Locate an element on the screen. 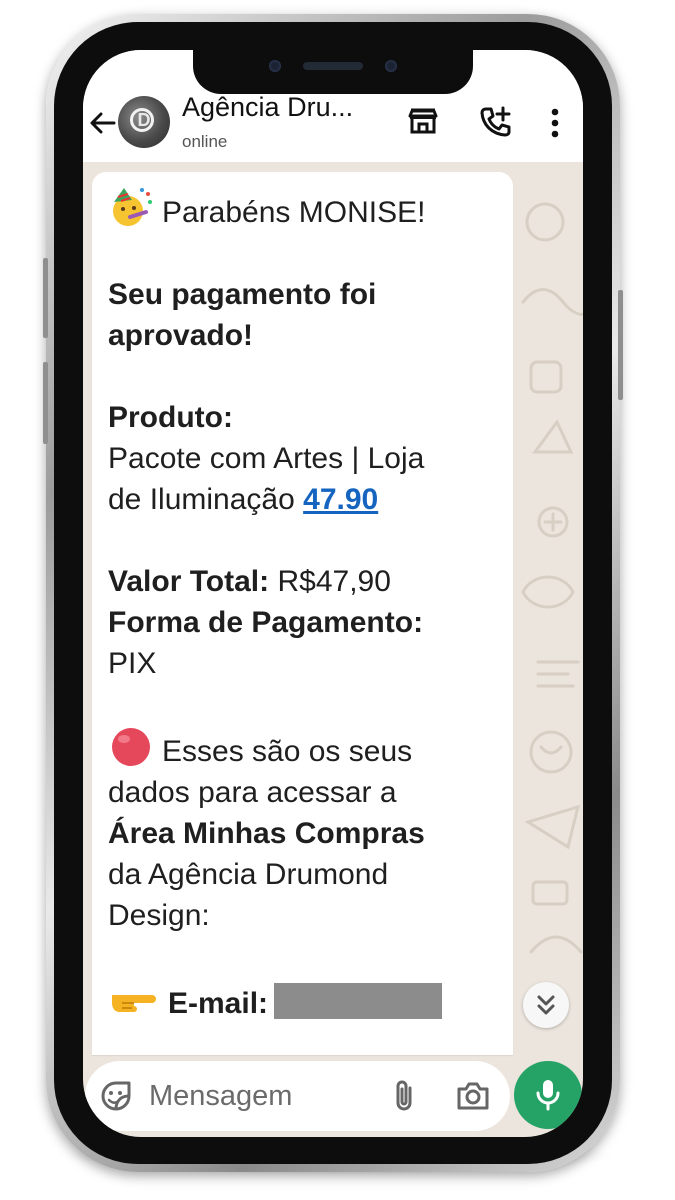 Image resolution: width=675 pixels, height=1200 pixels. phone-add-icon is located at coordinates (495, 122).